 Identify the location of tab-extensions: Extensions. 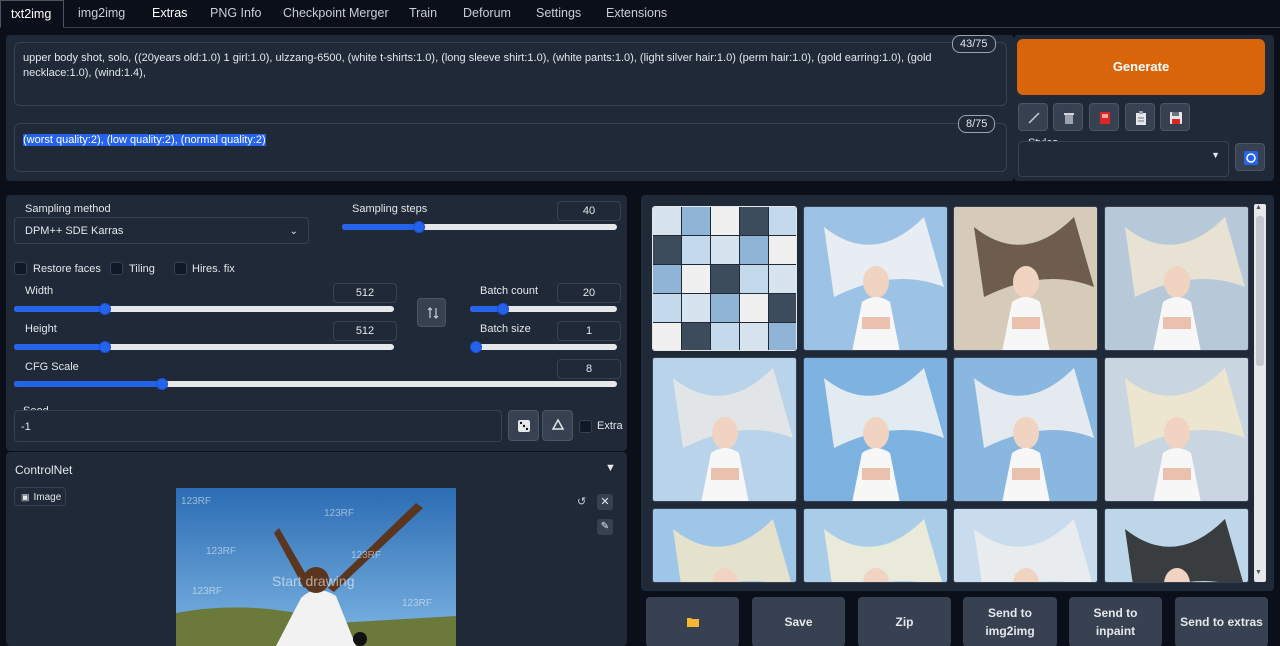
(636, 14).